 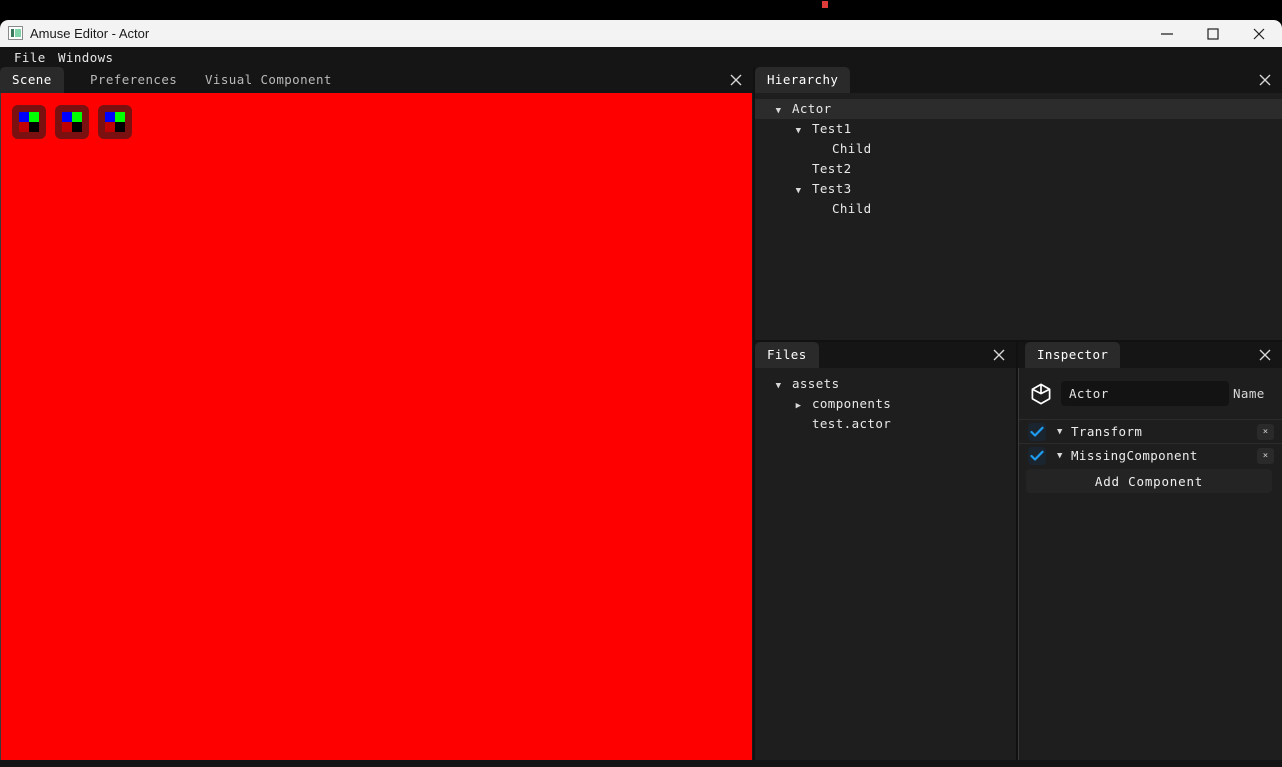 What do you see at coordinates (641, 57) in the screenshot?
I see `menubar: File Windows` at bounding box center [641, 57].